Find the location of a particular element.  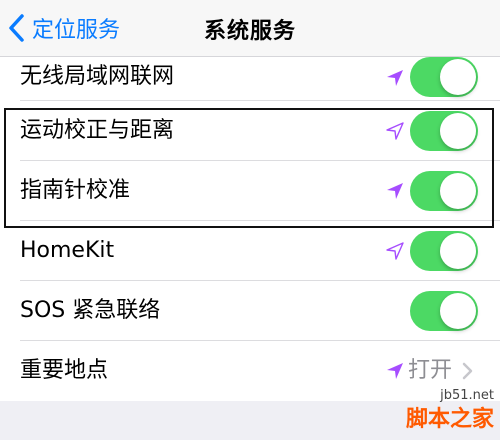

compass-calibration-toggle is located at coordinates (444, 191).